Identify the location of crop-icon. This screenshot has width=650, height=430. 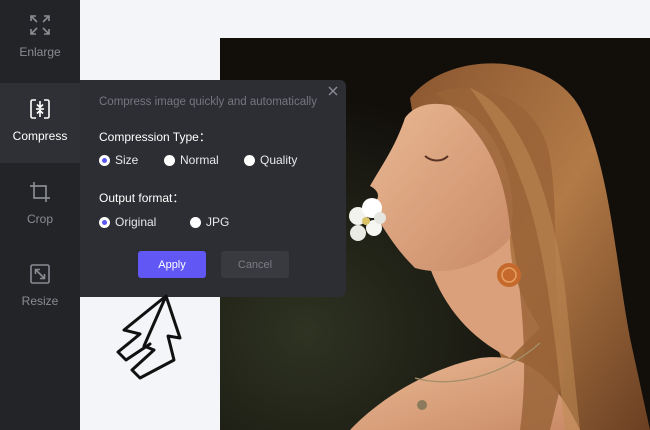
(40, 192).